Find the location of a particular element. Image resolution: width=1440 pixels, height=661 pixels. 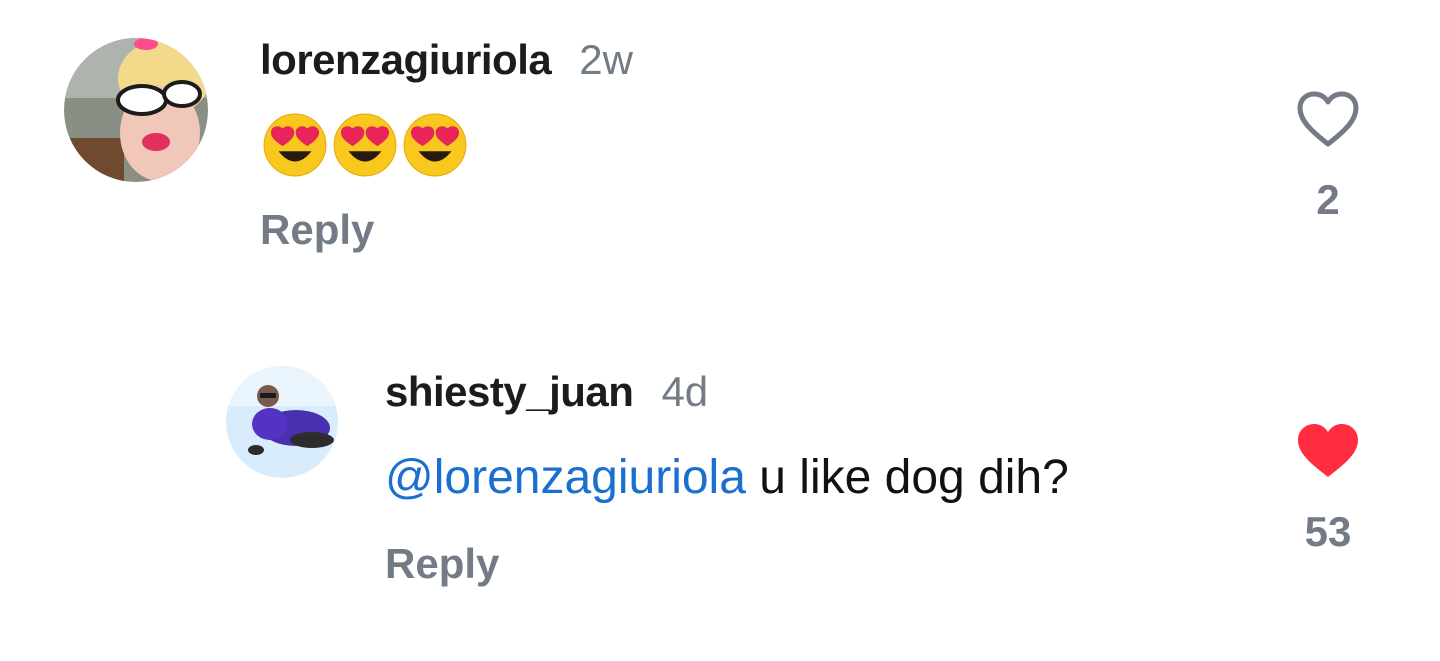

comment-username: shiesty_juan 4d is located at coordinates (546, 392).